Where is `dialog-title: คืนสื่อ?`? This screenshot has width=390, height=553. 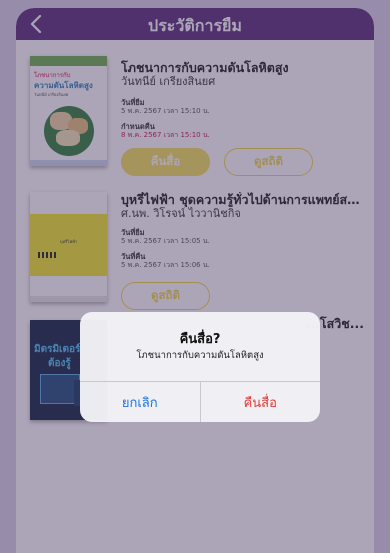 dialog-title: คืนสื่อ? is located at coordinates (200, 339).